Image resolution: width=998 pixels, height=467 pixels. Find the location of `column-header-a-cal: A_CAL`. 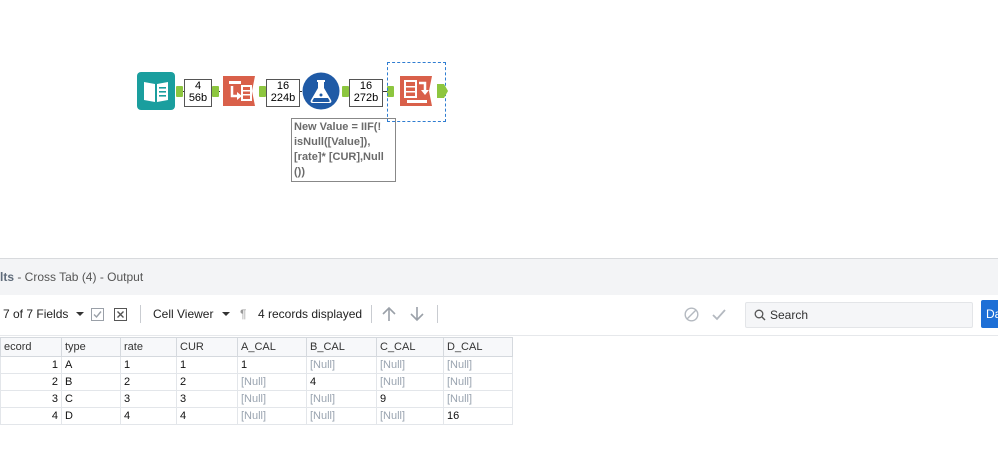

column-header-a-cal: A_CAL is located at coordinates (272, 347).